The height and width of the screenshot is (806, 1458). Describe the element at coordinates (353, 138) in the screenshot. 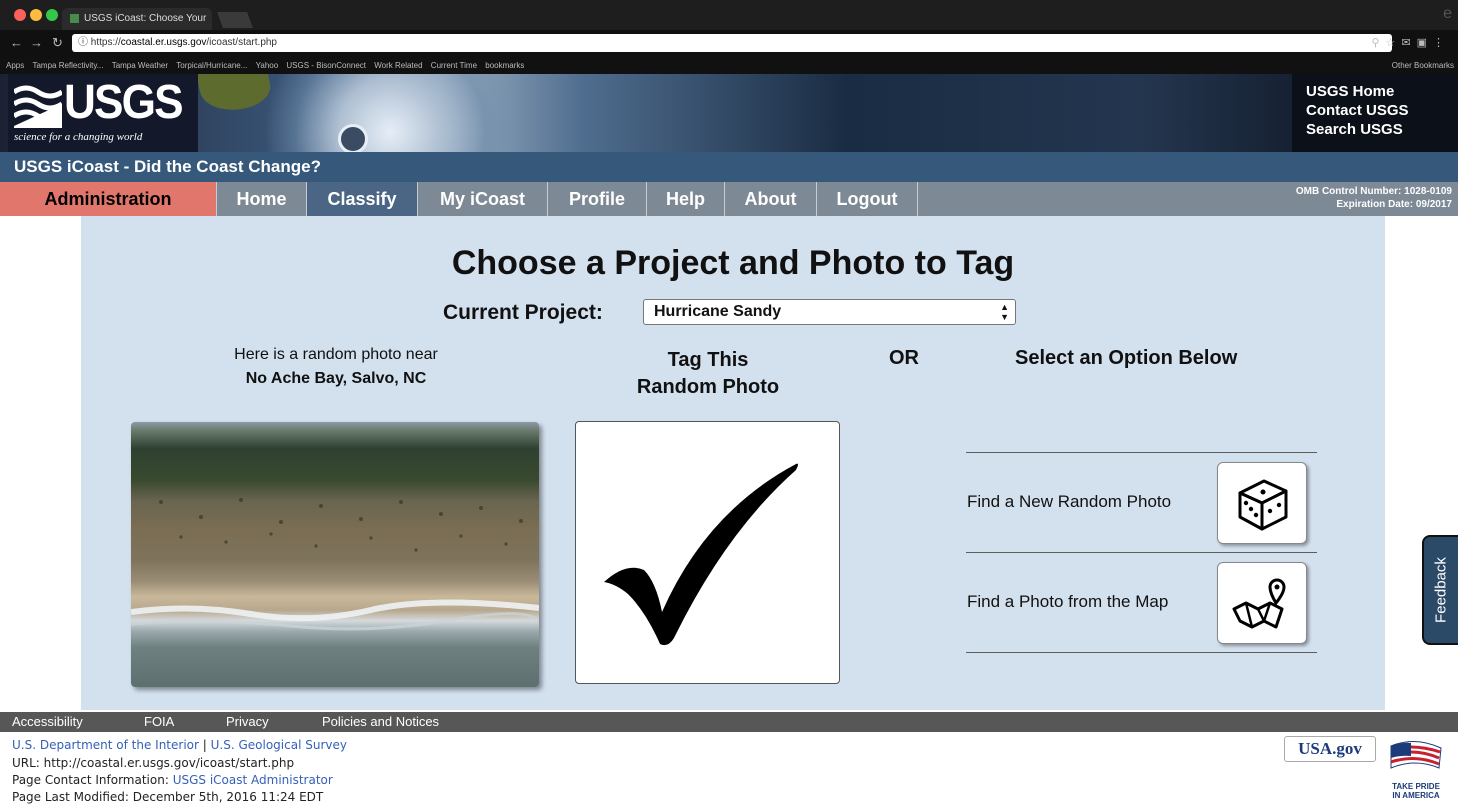

I see `banner-storm-eye` at that location.